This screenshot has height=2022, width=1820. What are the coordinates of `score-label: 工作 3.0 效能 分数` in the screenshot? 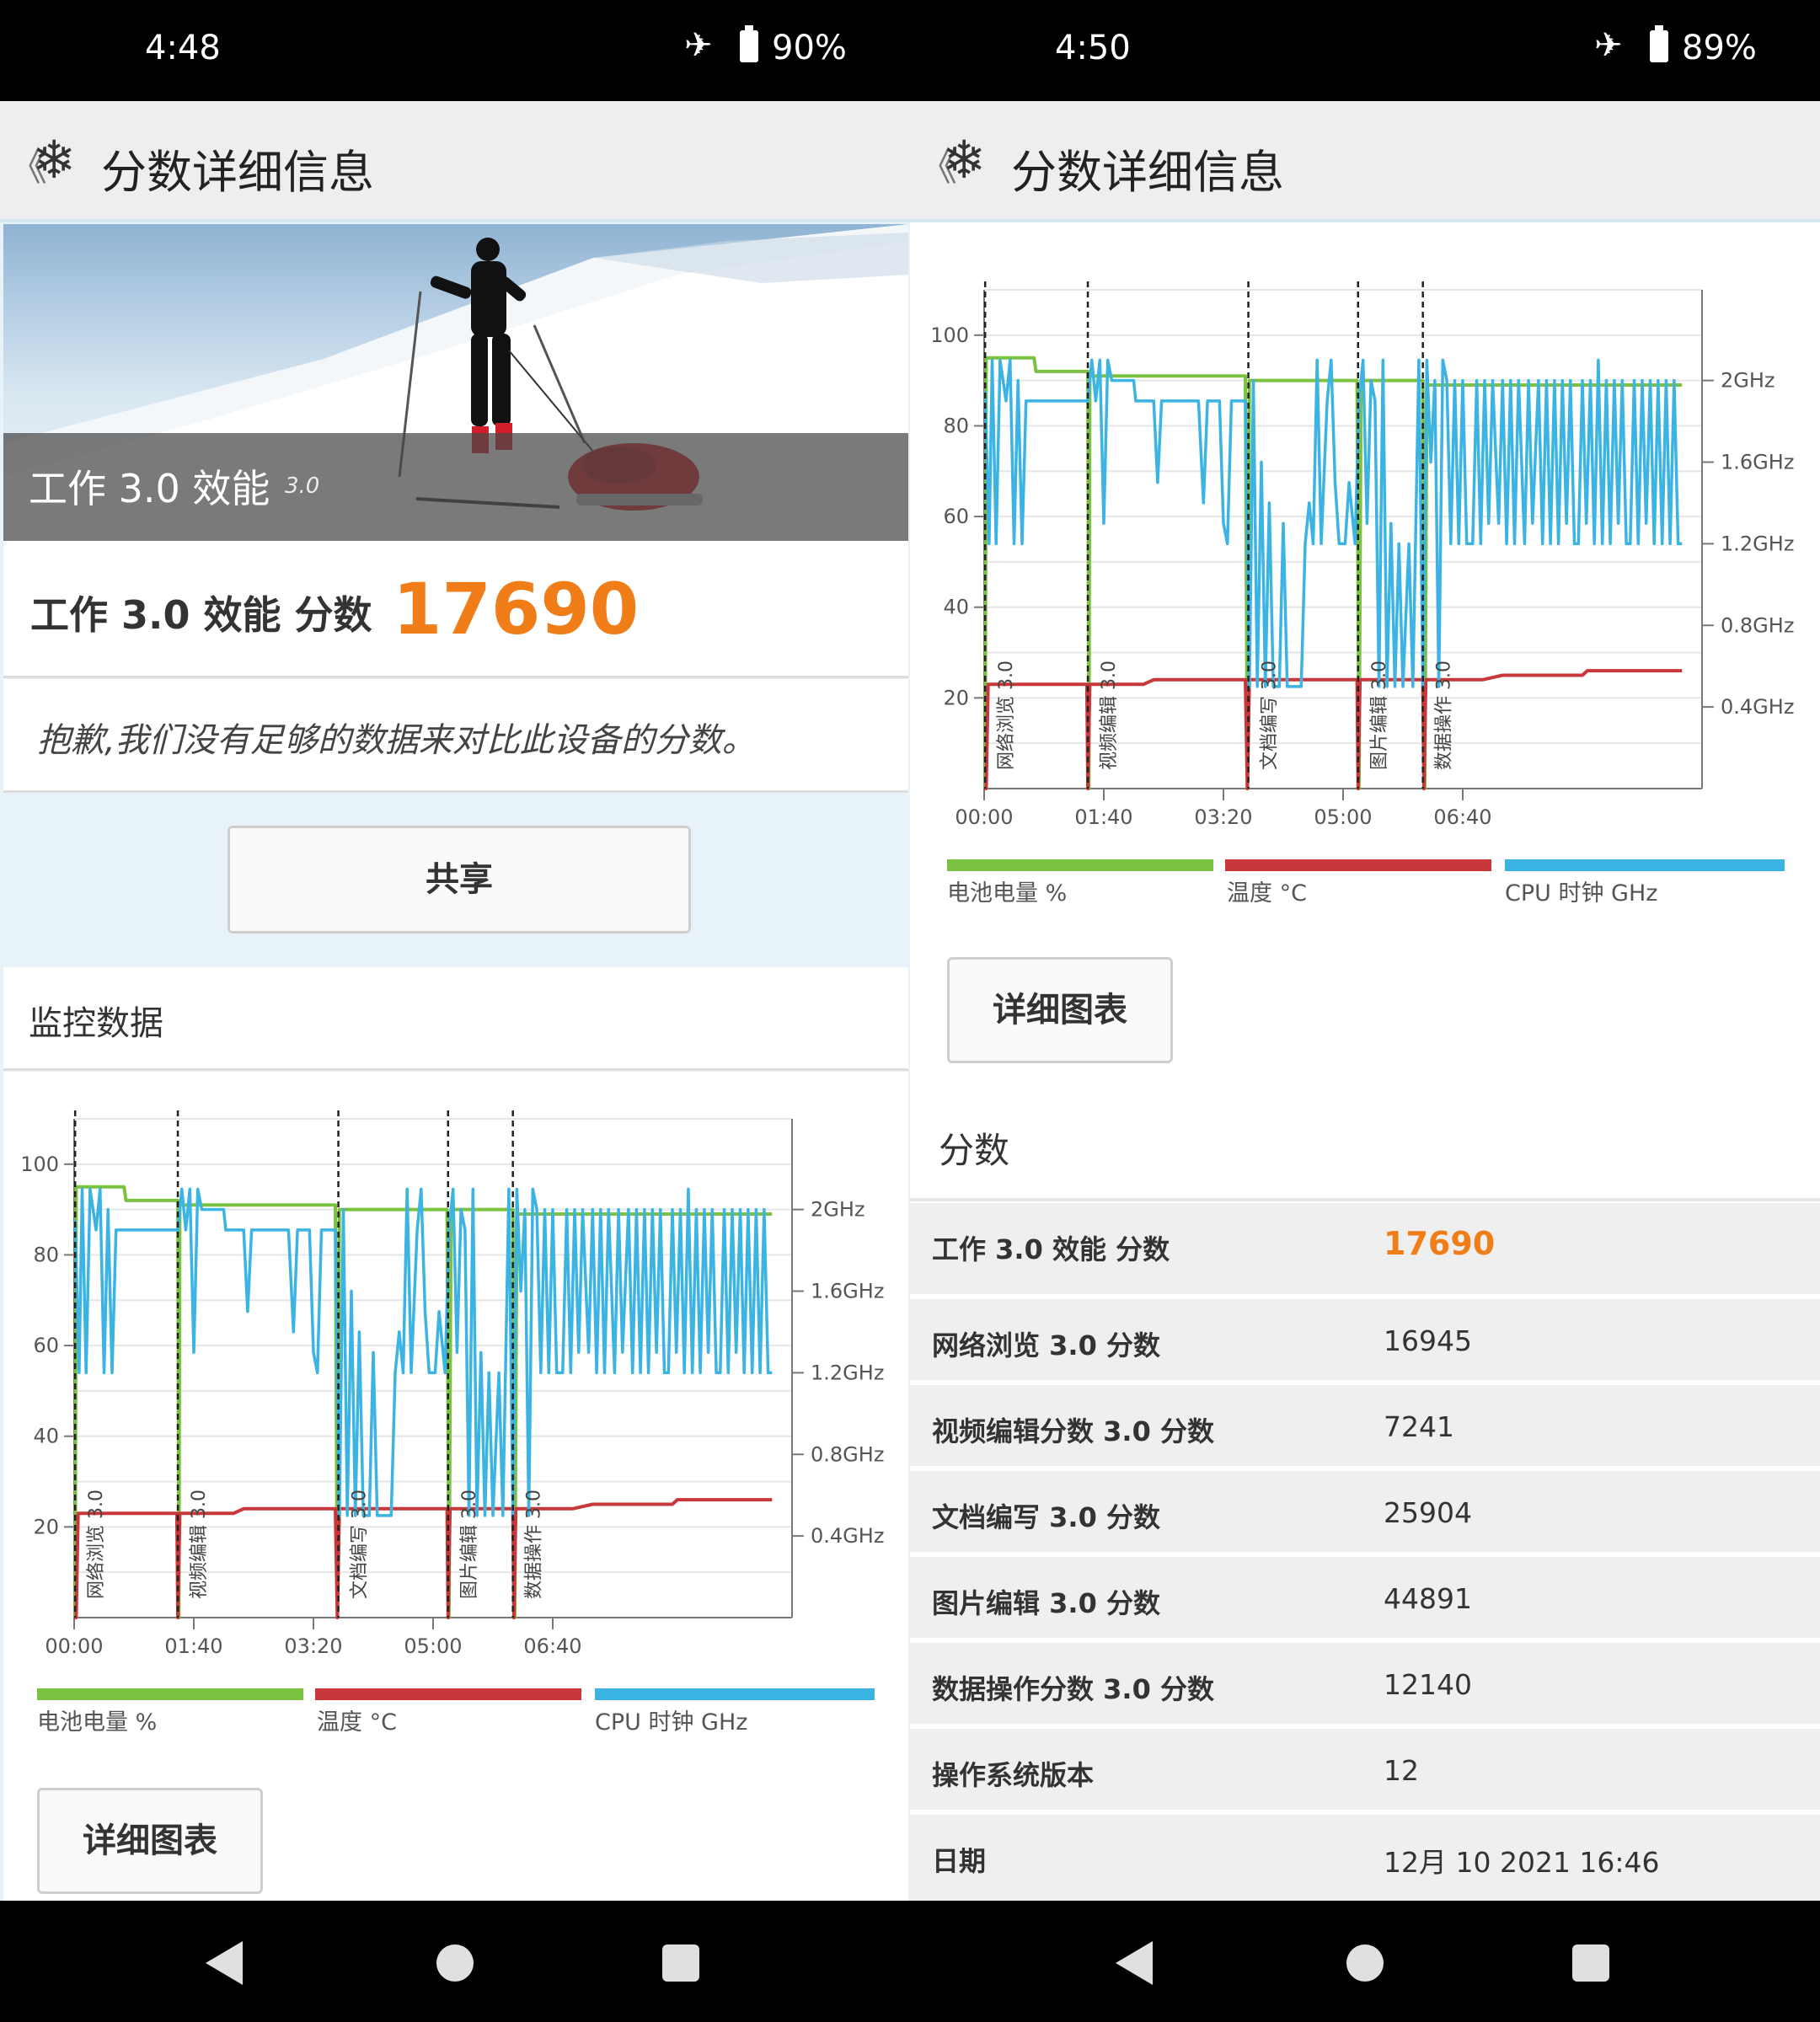 It's located at (201, 615).